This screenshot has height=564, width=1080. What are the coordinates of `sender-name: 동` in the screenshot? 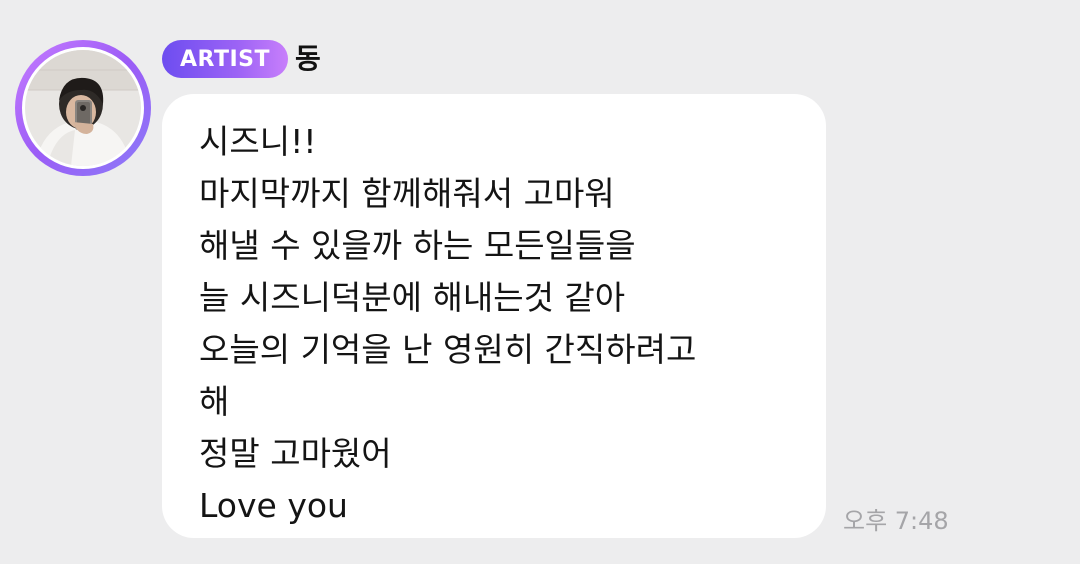 It's located at (308, 59).